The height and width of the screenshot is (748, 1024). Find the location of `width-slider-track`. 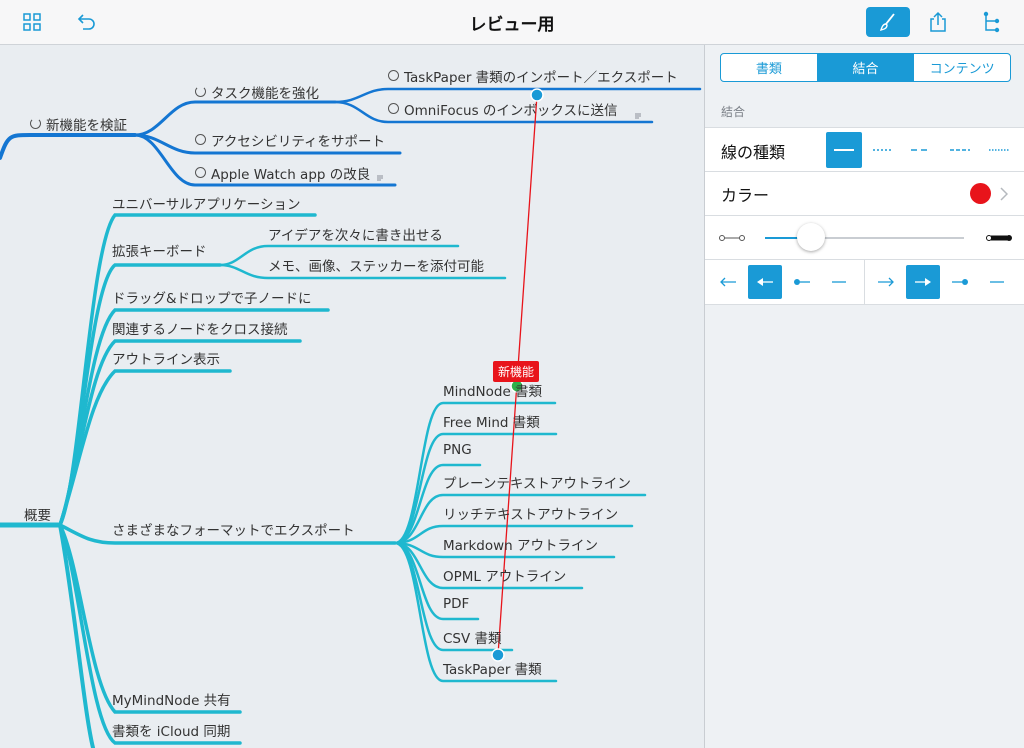

width-slider-track is located at coordinates (864, 237).